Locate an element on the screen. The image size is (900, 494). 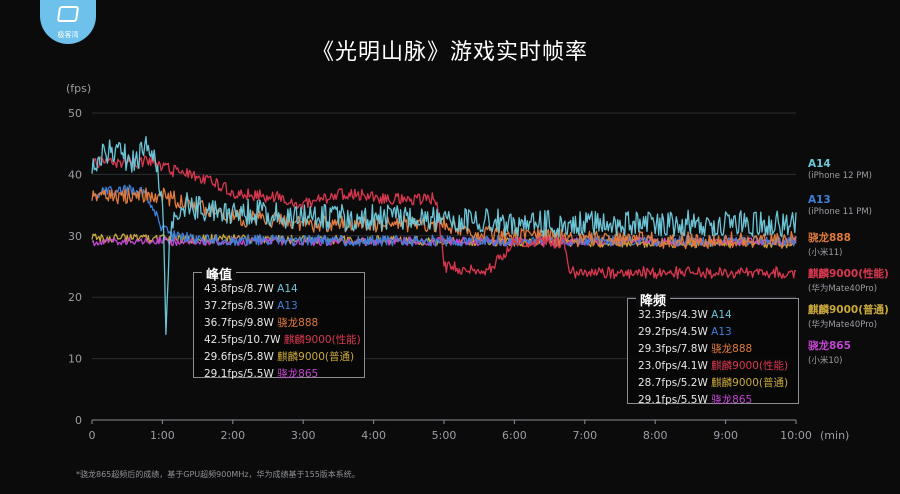
annotation-row: 42.5fps/10.7W 麒麟9000(性能) is located at coordinates (282, 340).